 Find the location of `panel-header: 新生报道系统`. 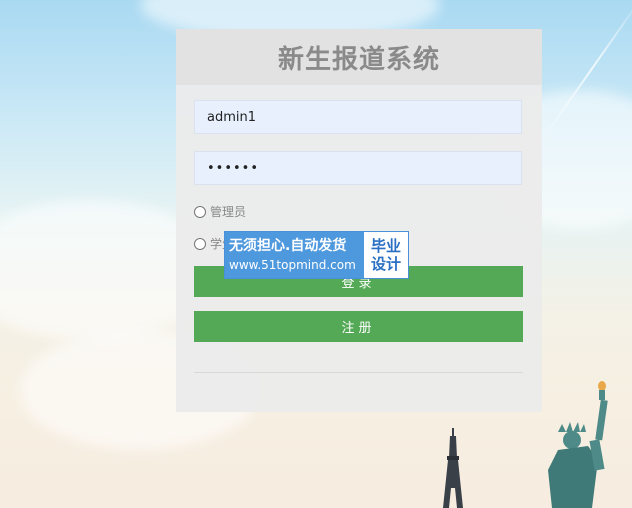

panel-header: 新生报道系统 is located at coordinates (359, 57).